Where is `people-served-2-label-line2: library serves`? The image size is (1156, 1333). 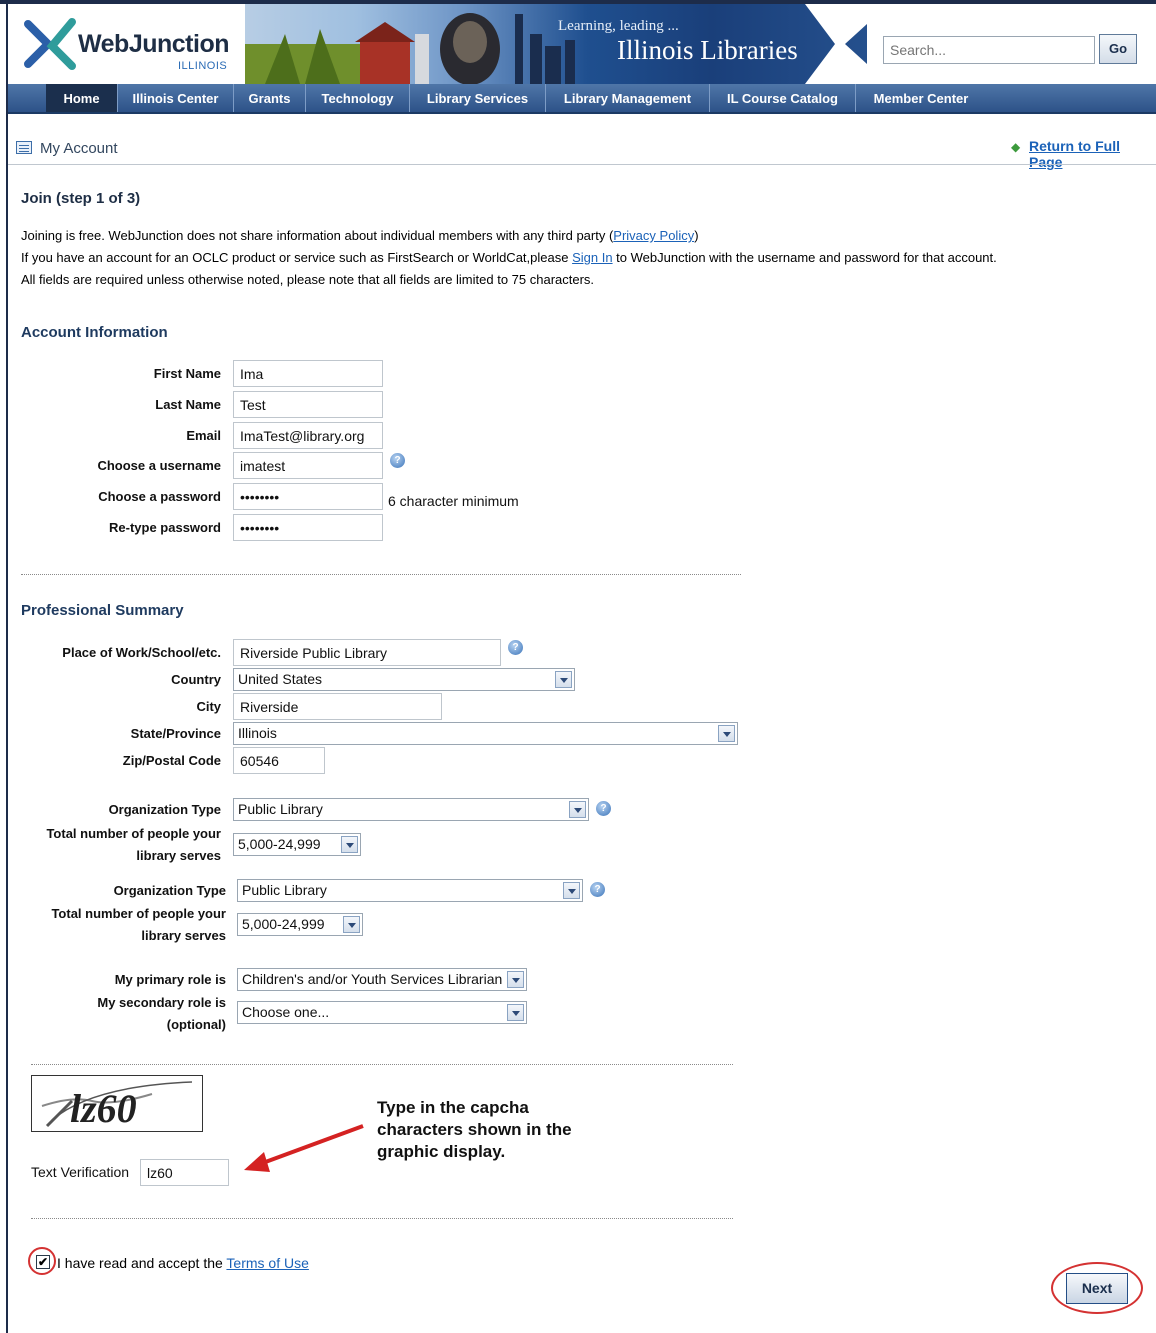
people-served-2-label-line2: library serves is located at coordinates (183, 935).